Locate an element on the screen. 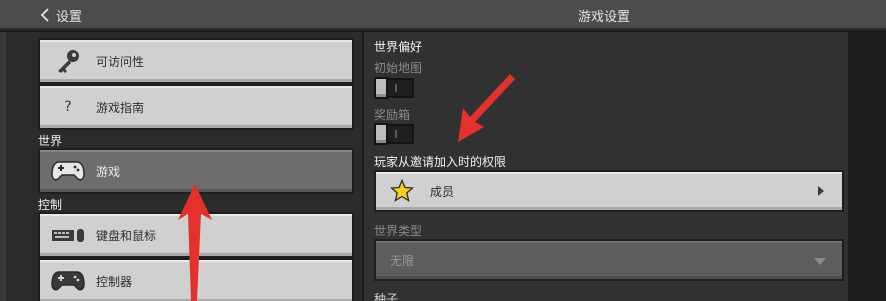 The image size is (886, 301). invite-permission-dropdown: 成员 is located at coordinates (609, 191).